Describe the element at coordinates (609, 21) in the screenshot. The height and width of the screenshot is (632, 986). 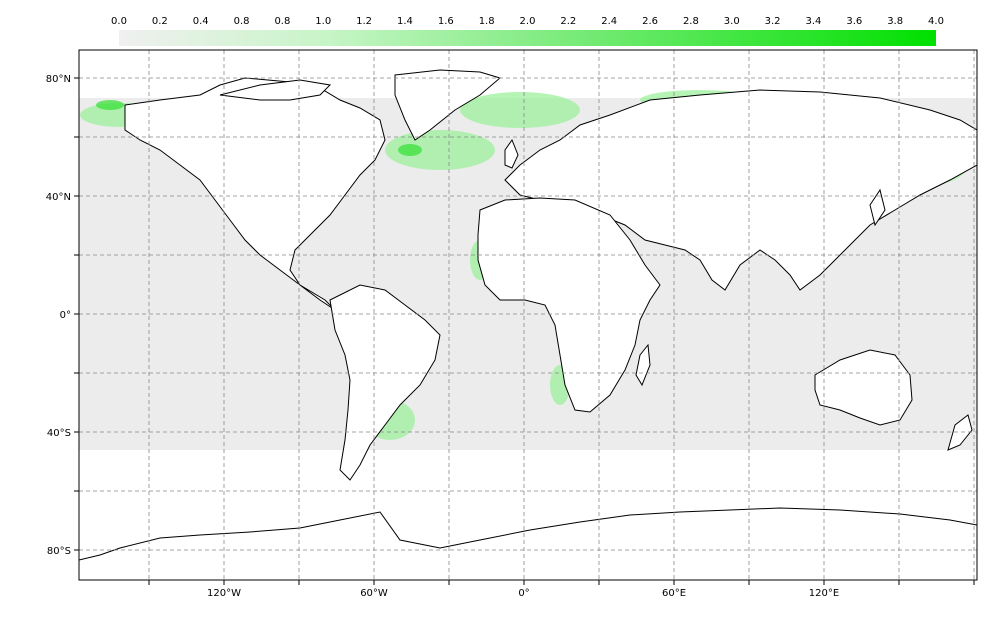
I see `colorbar-tick-label: 2.4` at that location.